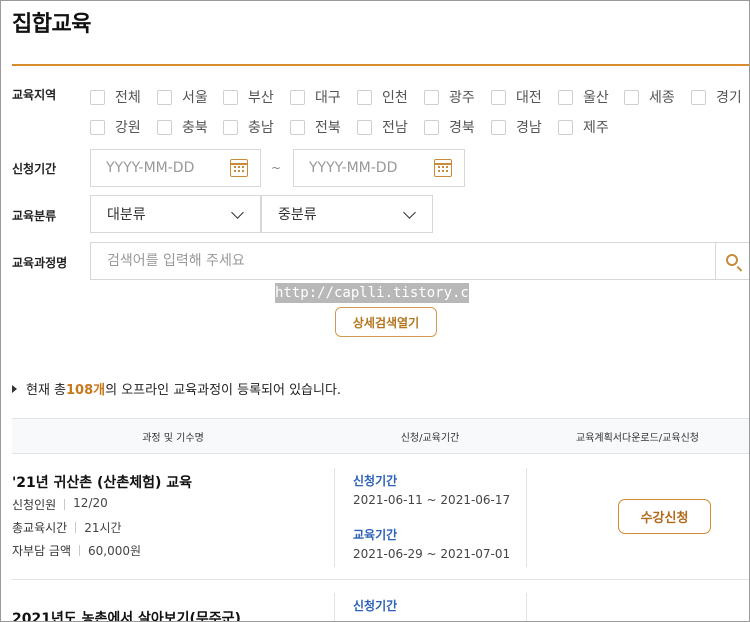 Image resolution: width=750 pixels, height=622 pixels. What do you see at coordinates (67, 528) in the screenshot?
I see `hours-info: 총교육시간 21시간` at bounding box center [67, 528].